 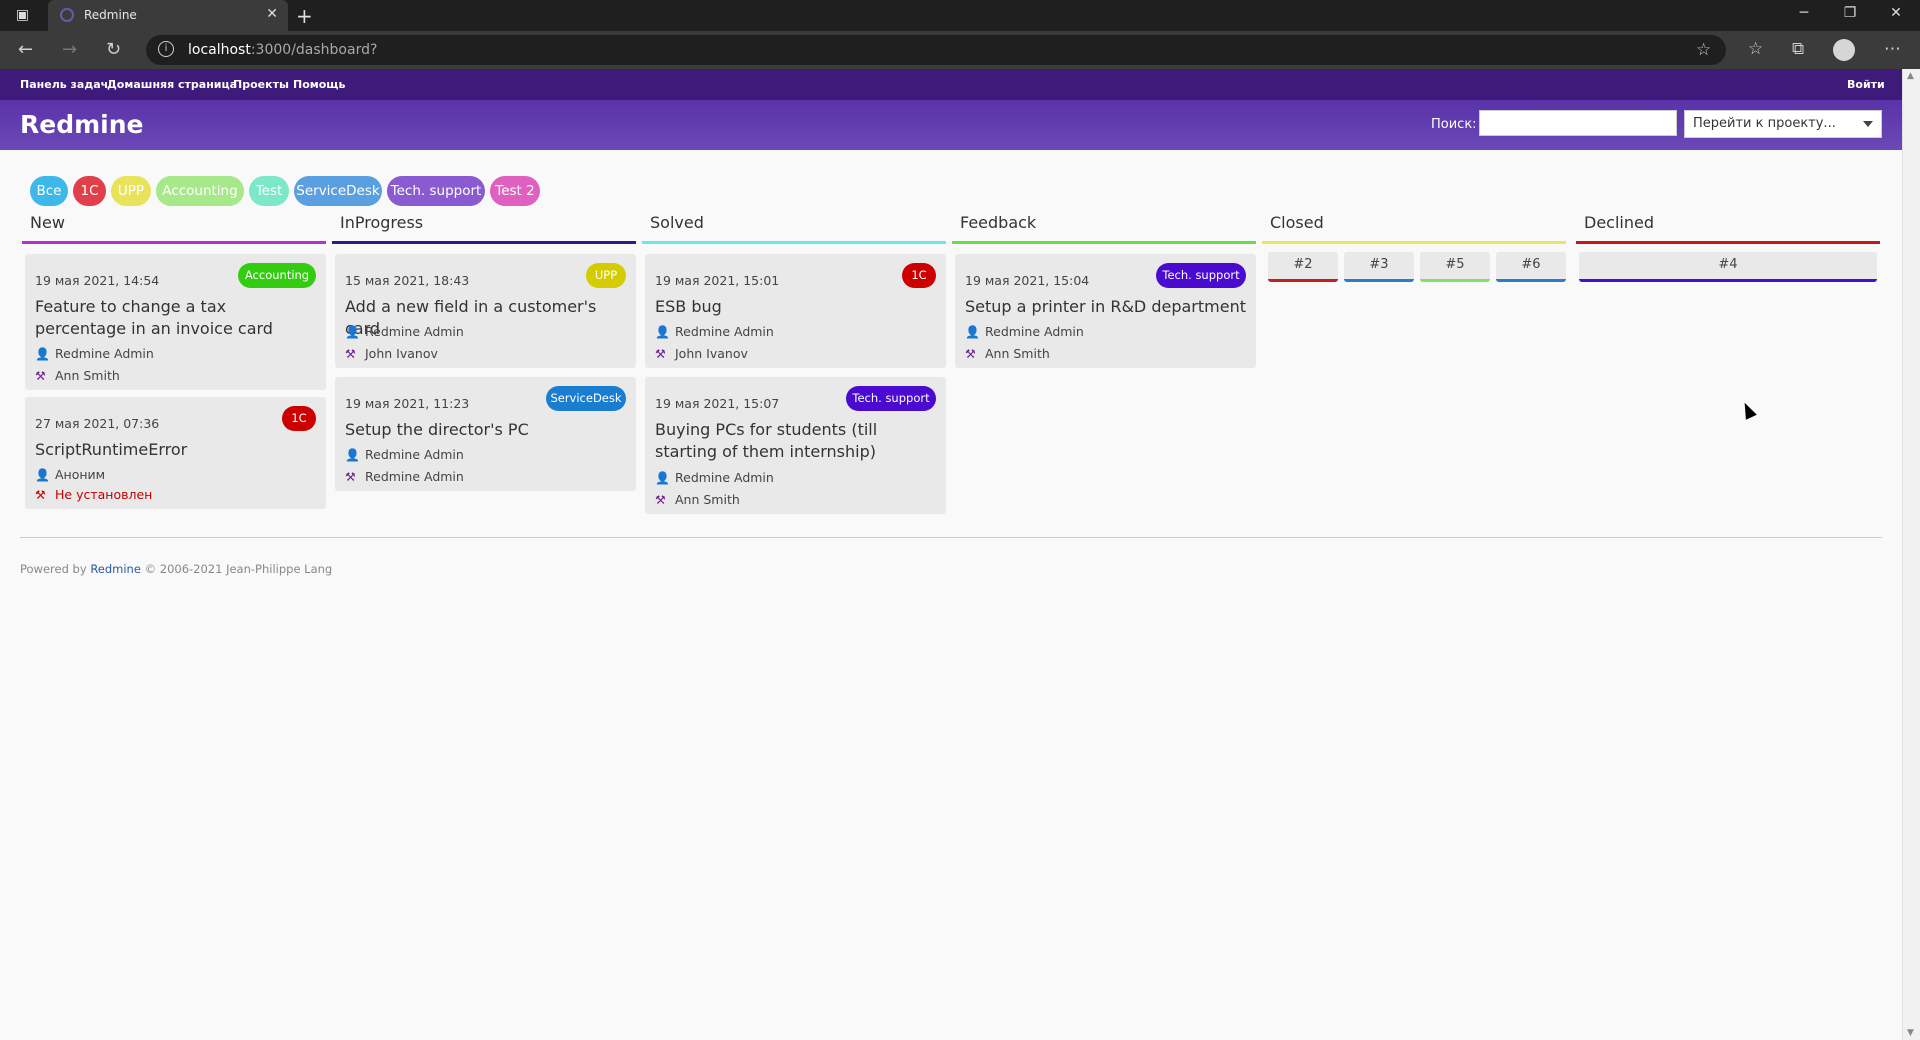 I want to click on column-header: Closed, so click(x=1414, y=227).